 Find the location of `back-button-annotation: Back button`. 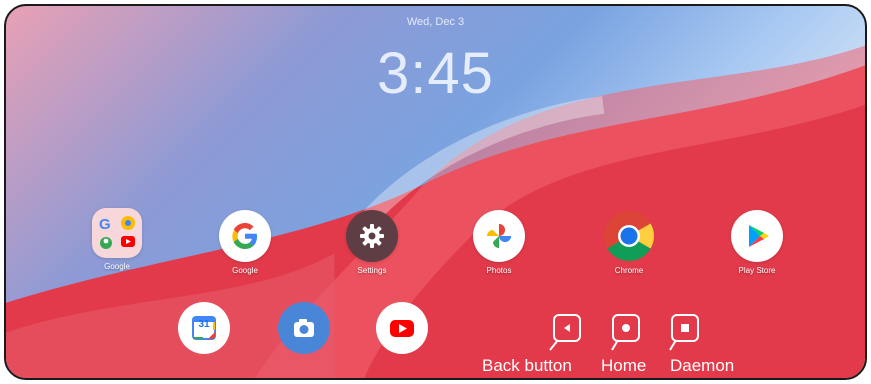

back-button-annotation: Back button is located at coordinates (527, 365).